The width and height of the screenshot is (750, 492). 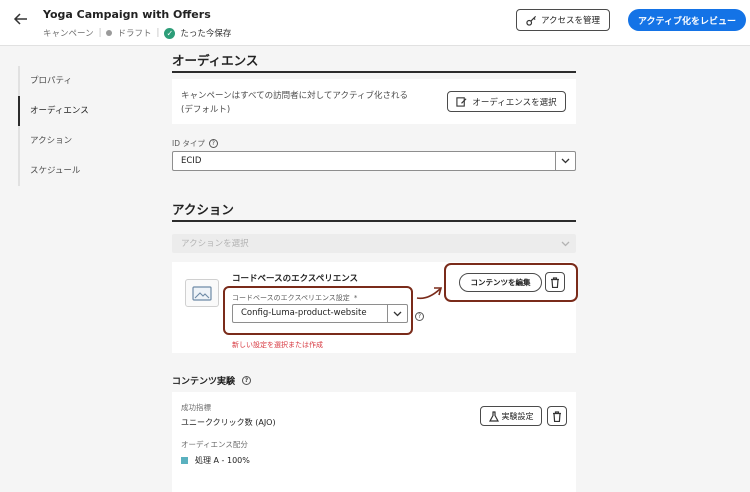 I want to click on treatment-row: 処理 A - 100%, so click(x=215, y=460).